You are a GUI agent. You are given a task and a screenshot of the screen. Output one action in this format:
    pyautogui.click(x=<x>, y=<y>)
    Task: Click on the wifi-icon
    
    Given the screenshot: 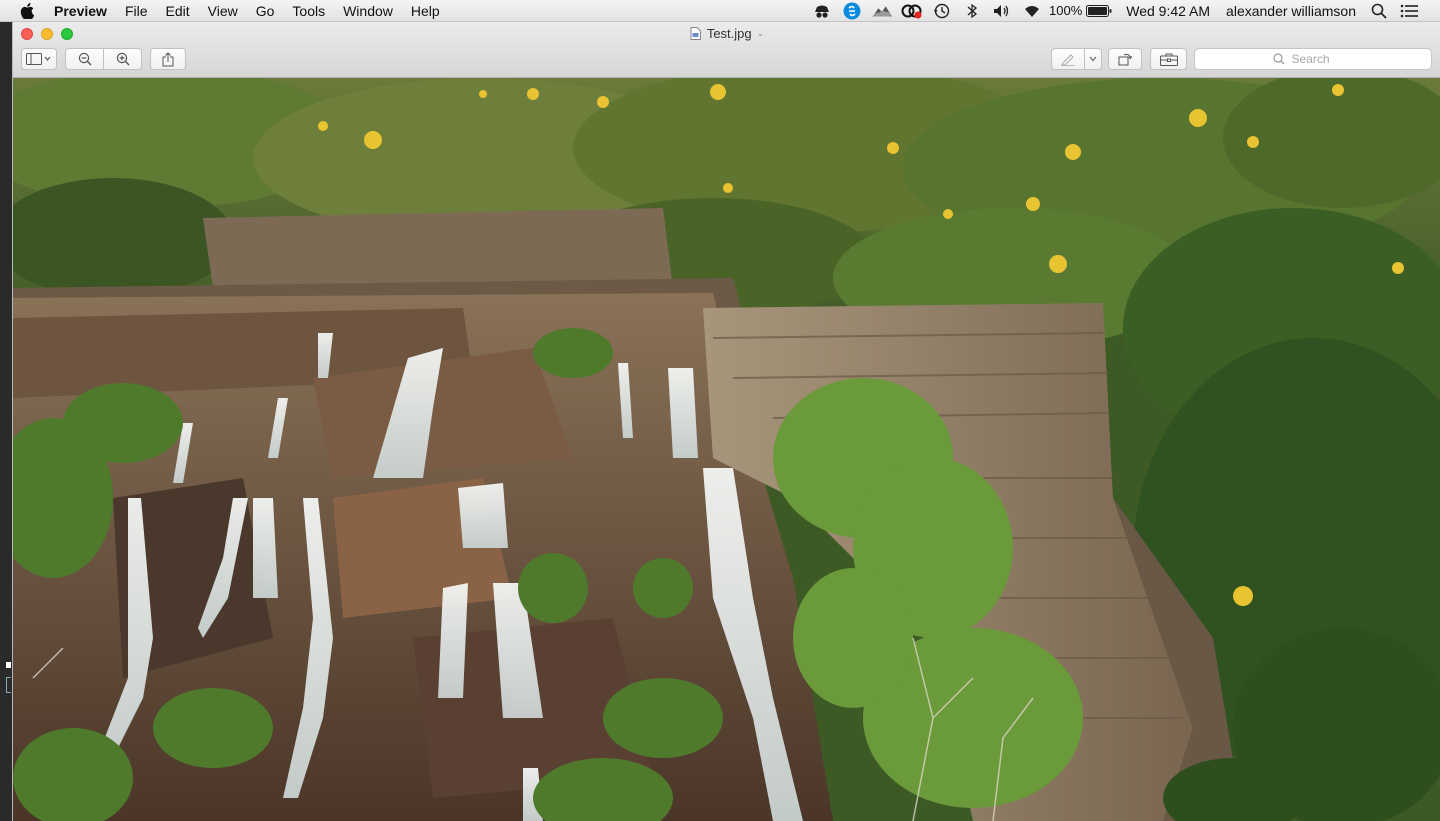 What is the action you would take?
    pyautogui.click(x=1032, y=10)
    